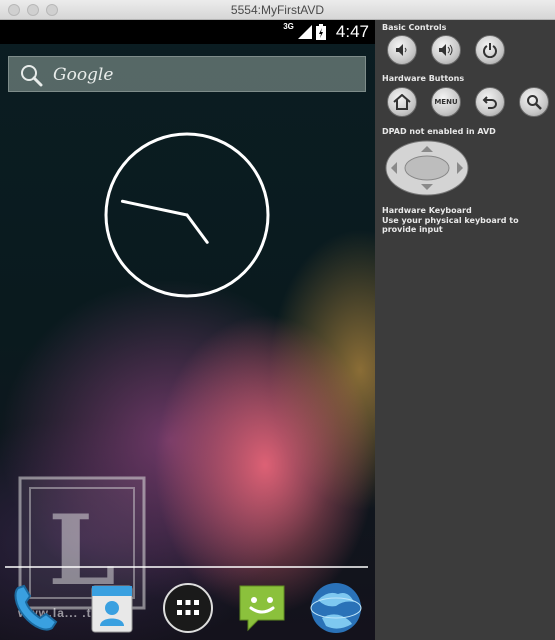 The width and height of the screenshot is (555, 640). I want to click on volume-down-icon, so click(401, 50).